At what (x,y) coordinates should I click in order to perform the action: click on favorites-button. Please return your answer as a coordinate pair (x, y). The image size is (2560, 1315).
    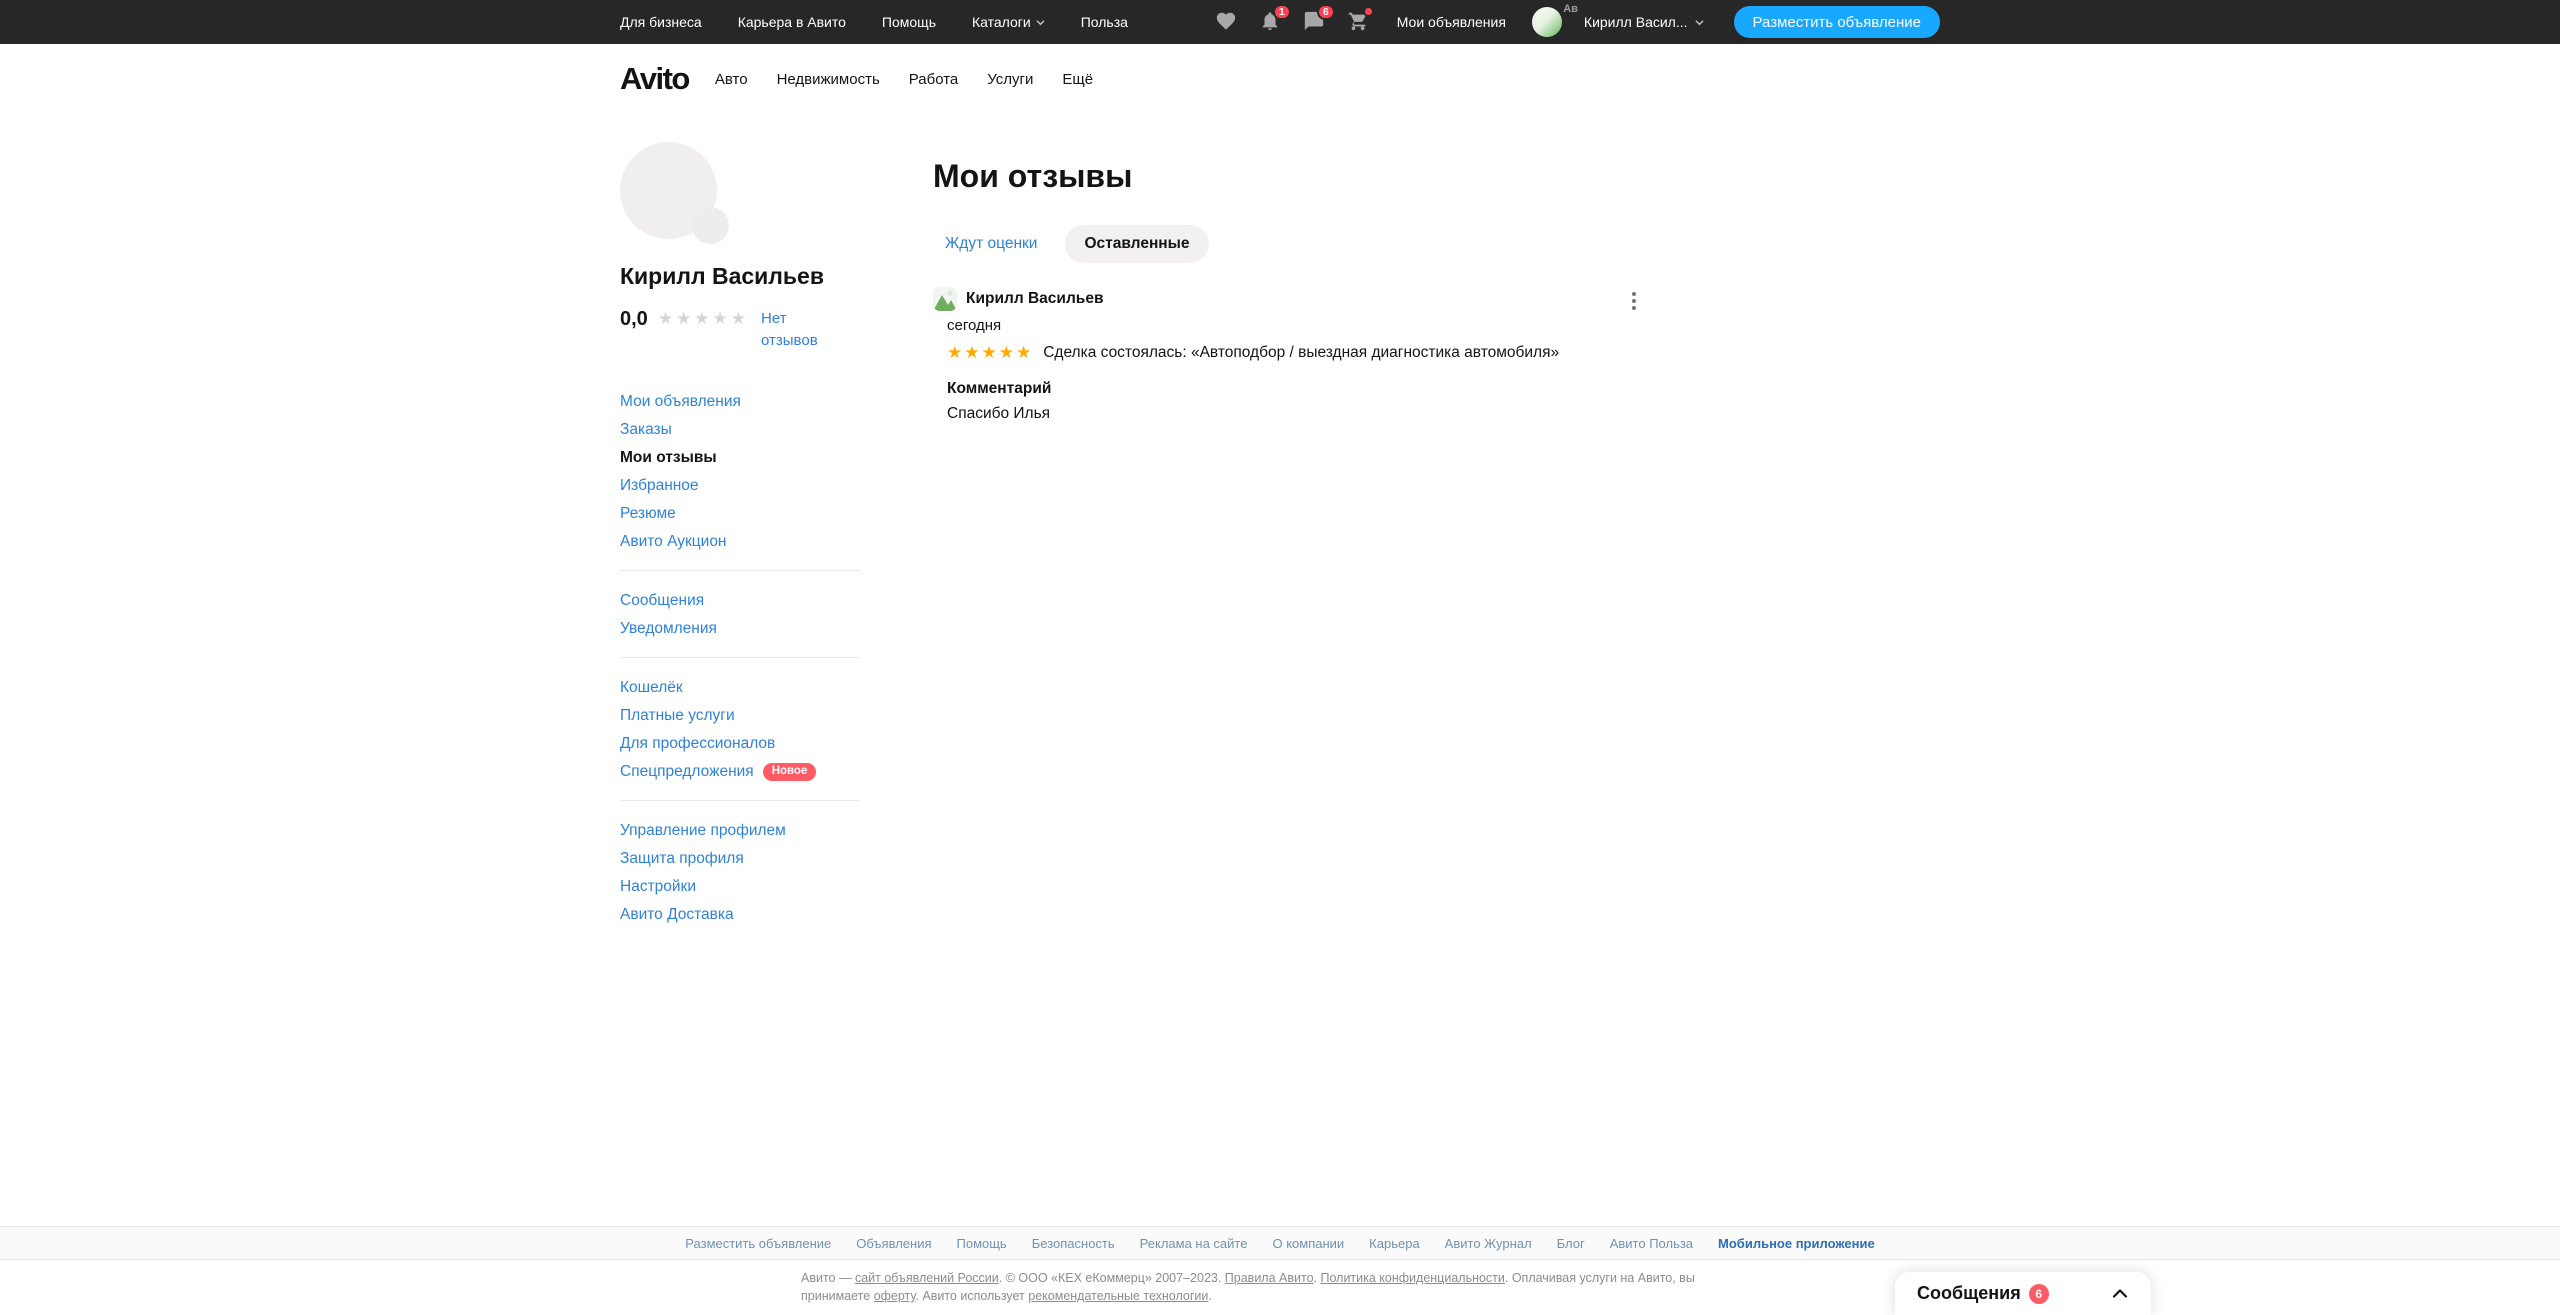
    Looking at the image, I should click on (1227, 22).